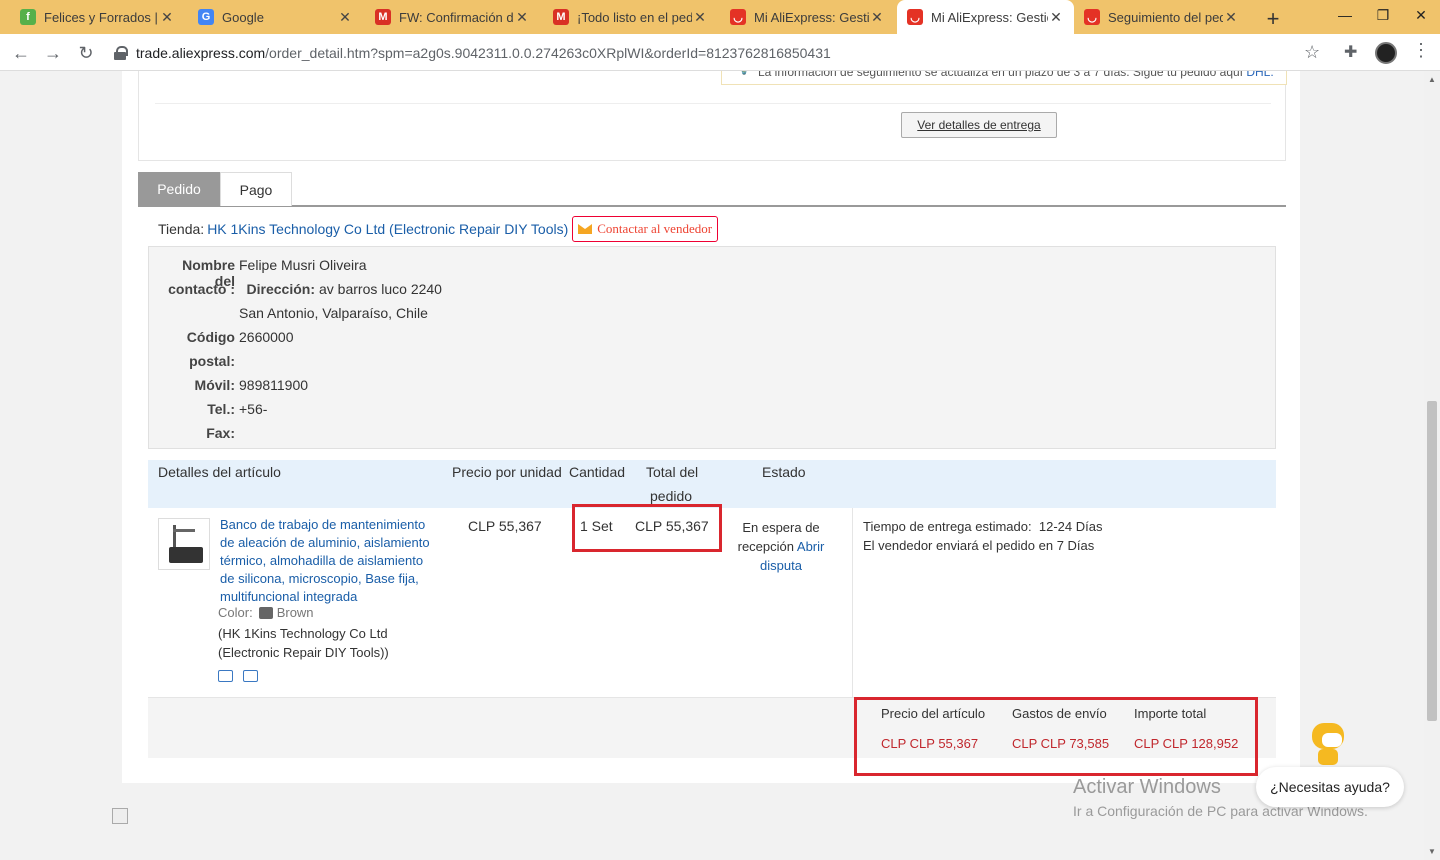 The image size is (1440, 860). I want to click on browser-tab: M FW: Confirmación de ✕, so click(452, 17).